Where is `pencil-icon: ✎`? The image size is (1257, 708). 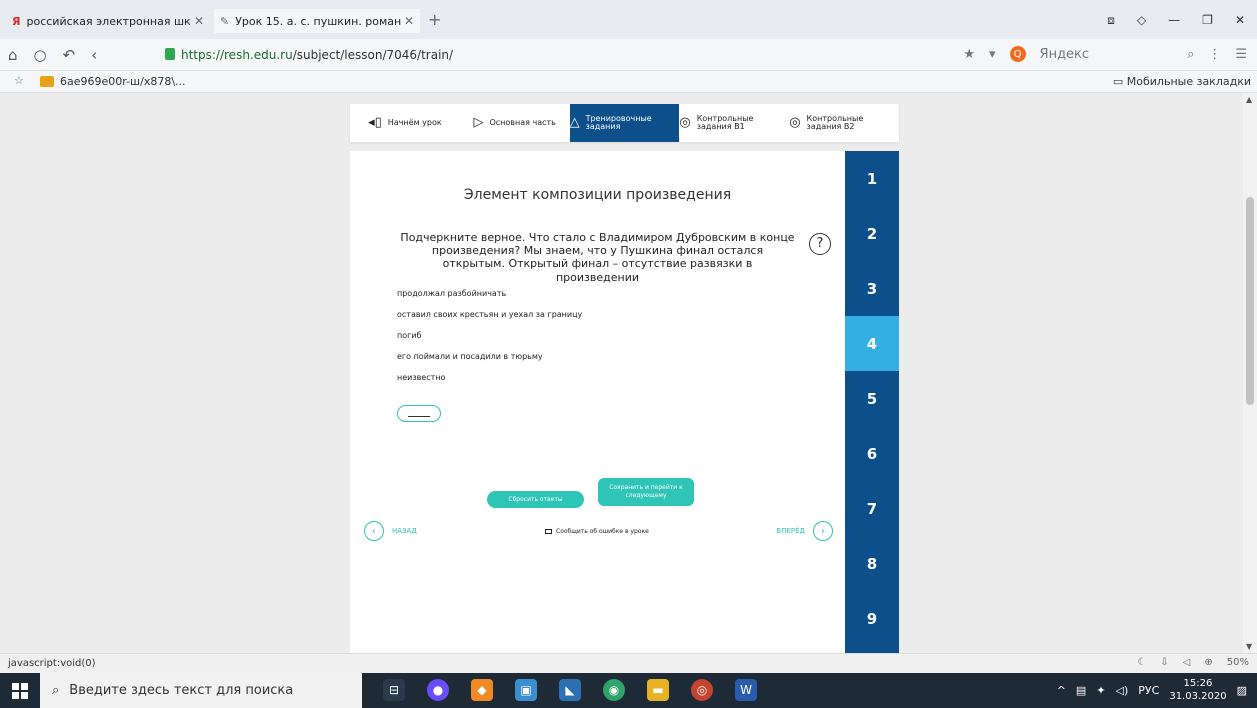 pencil-icon: ✎ is located at coordinates (225, 21).